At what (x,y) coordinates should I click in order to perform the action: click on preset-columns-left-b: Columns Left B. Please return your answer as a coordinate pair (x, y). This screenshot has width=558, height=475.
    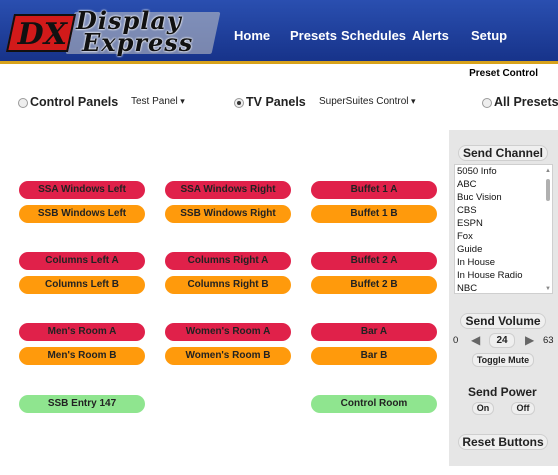
    Looking at the image, I should click on (82, 285).